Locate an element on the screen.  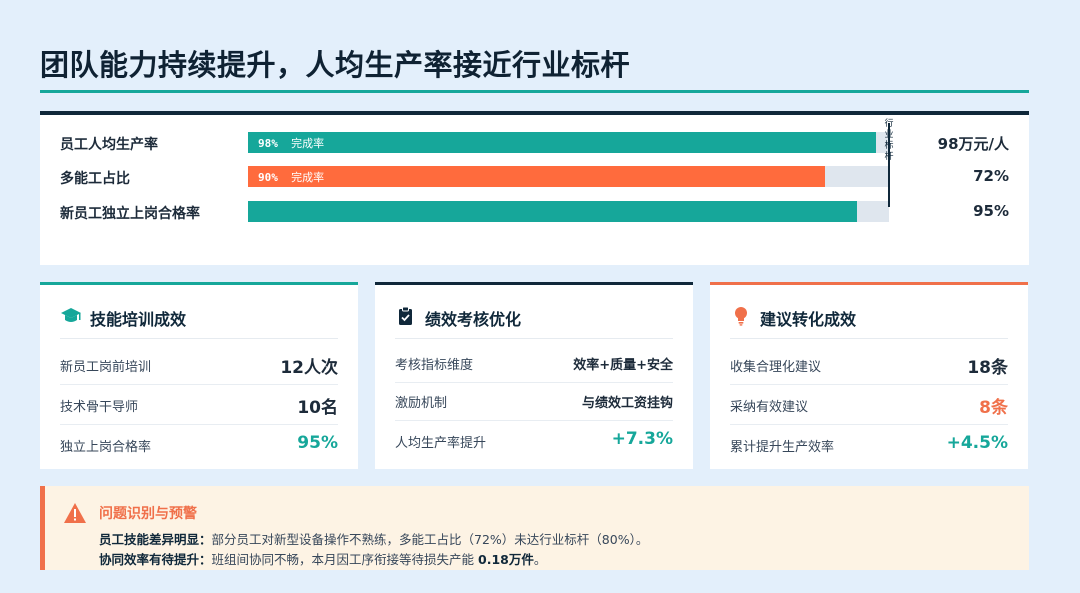
warning-item-highlight: 0.18万件 is located at coordinates (506, 559).